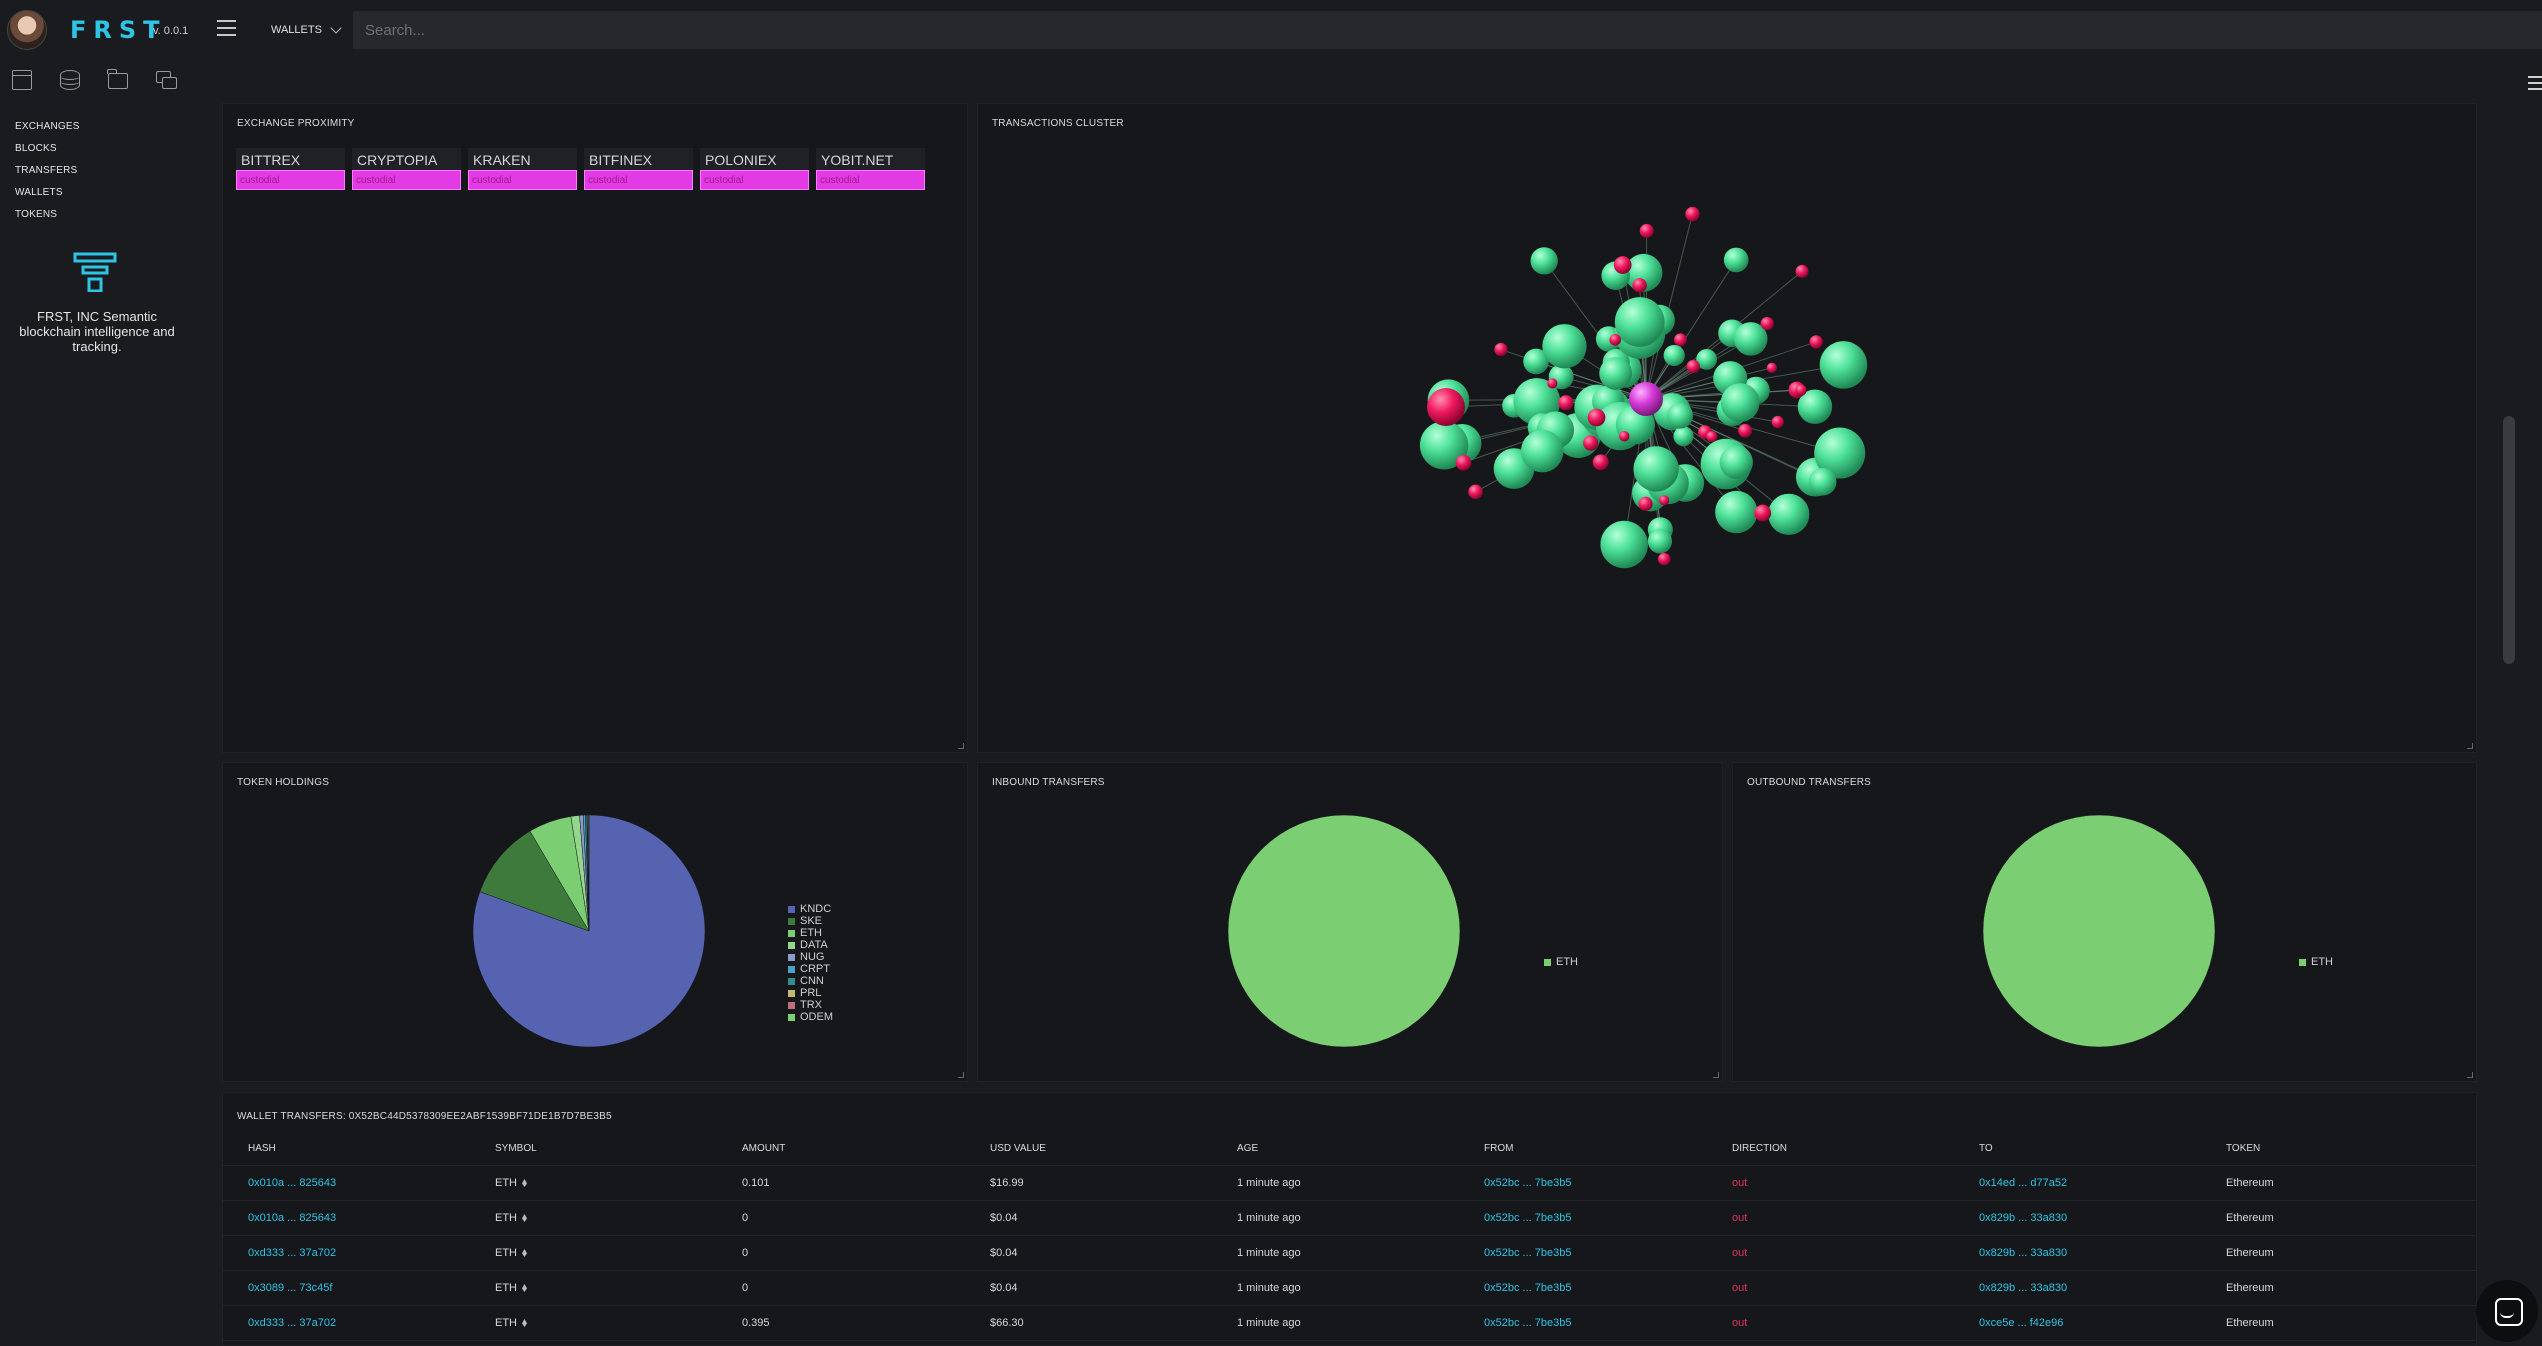 The height and width of the screenshot is (1346, 2542). What do you see at coordinates (2535, 84) in the screenshot?
I see `filter-icon` at bounding box center [2535, 84].